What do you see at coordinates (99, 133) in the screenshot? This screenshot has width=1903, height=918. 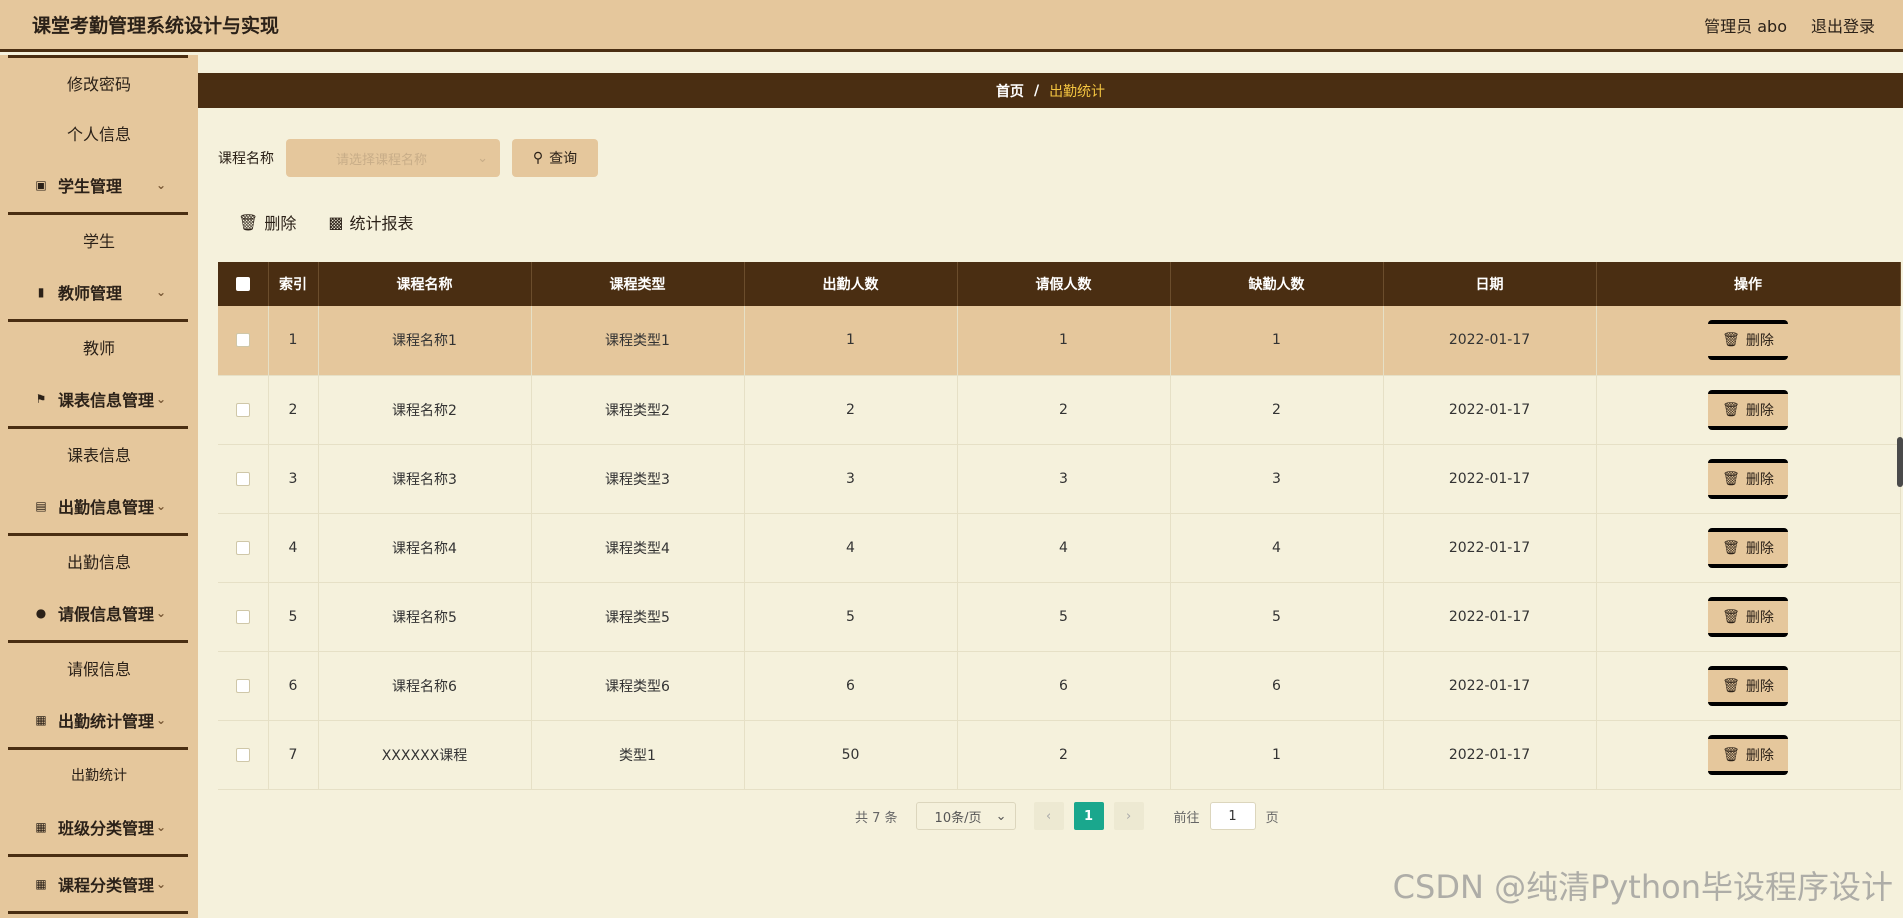 I see `sidebar-item-profile: 个人信息` at bounding box center [99, 133].